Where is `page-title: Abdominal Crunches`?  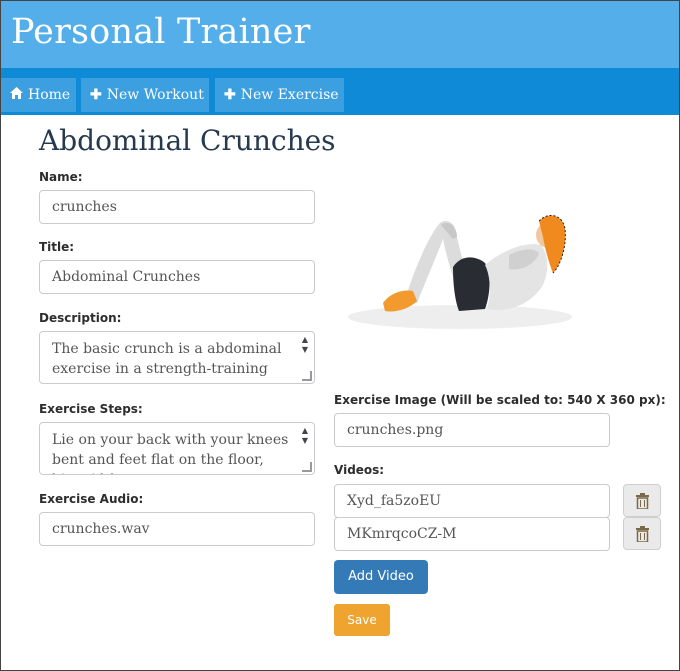
page-title: Abdominal Crunches is located at coordinates (187, 140).